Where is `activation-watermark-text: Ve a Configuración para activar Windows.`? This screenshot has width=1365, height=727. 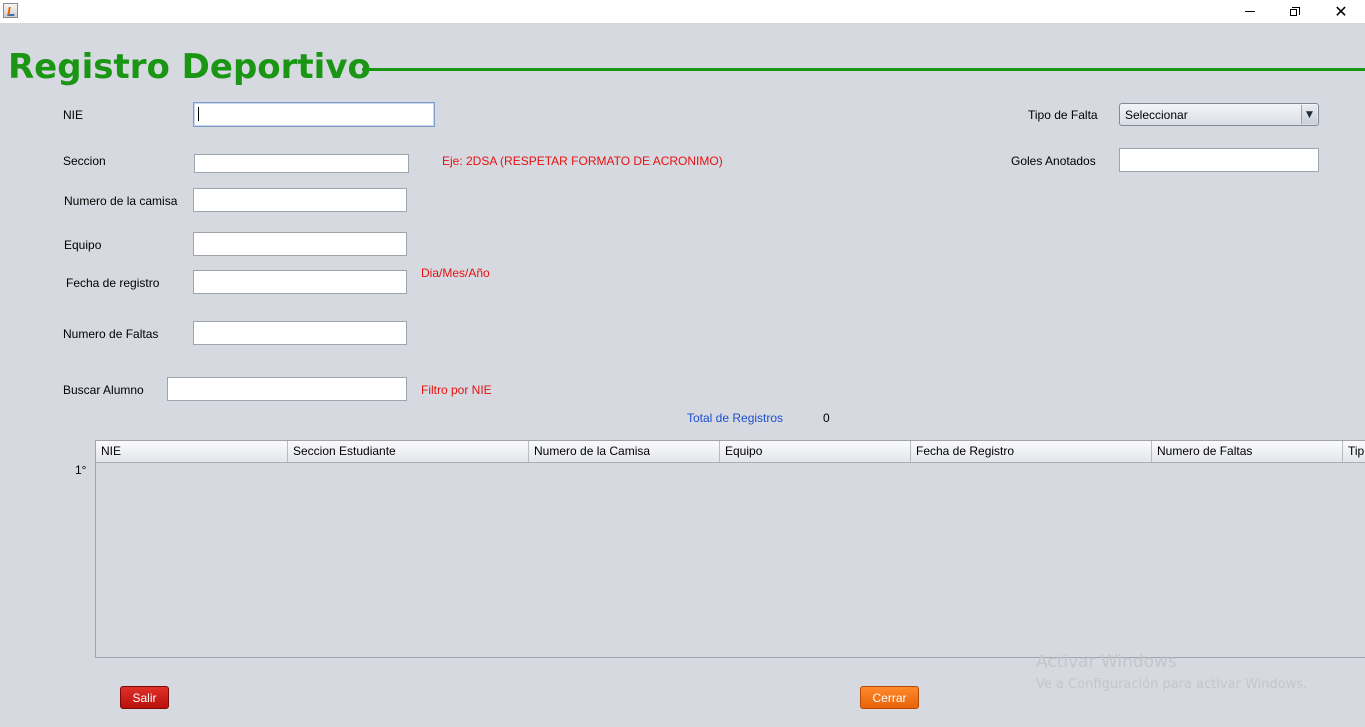
activation-watermark-text: Ve a Configuración para activar Windows. is located at coordinates (1172, 684).